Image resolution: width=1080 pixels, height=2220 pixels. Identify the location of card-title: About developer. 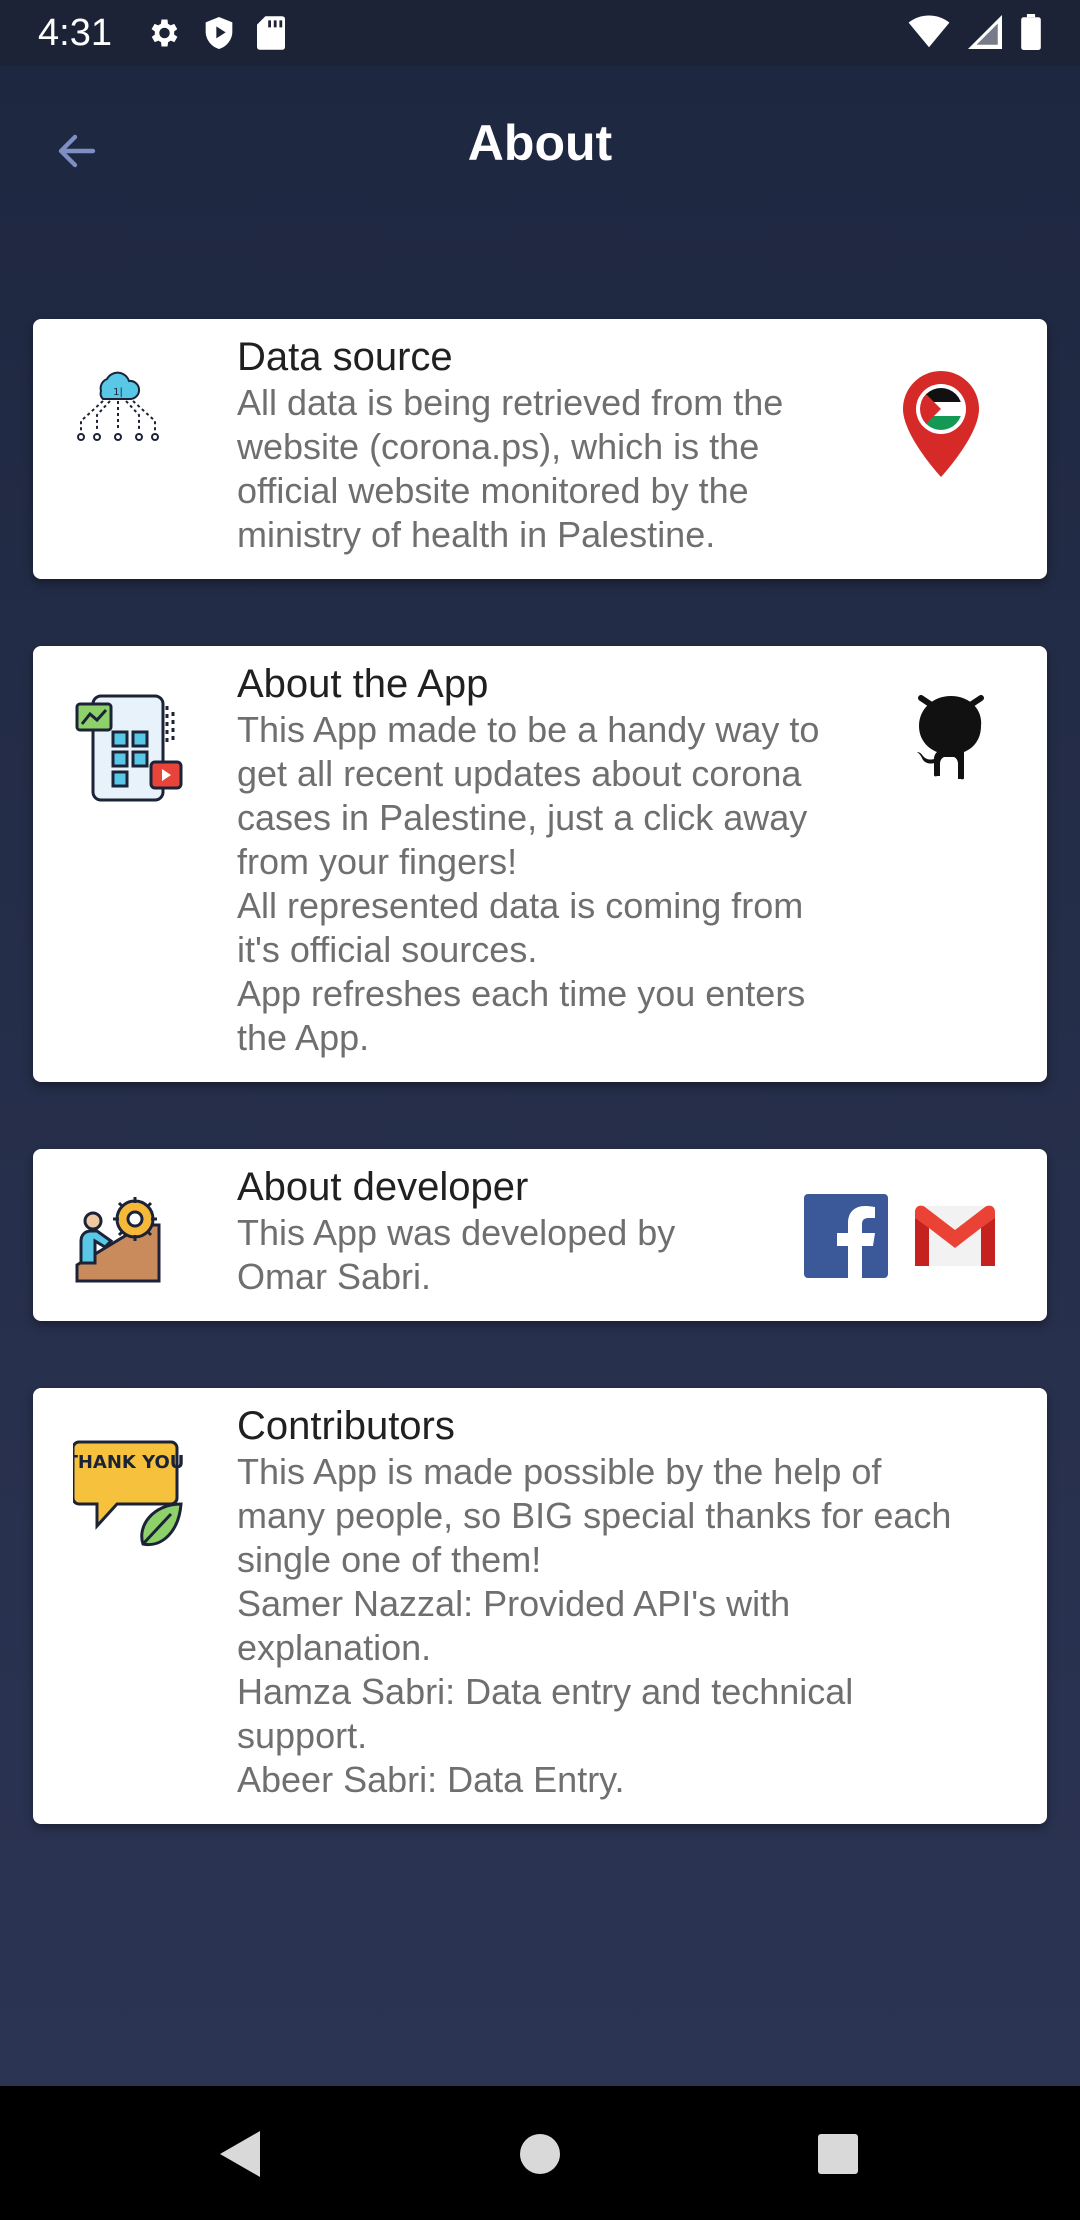
(383, 1187).